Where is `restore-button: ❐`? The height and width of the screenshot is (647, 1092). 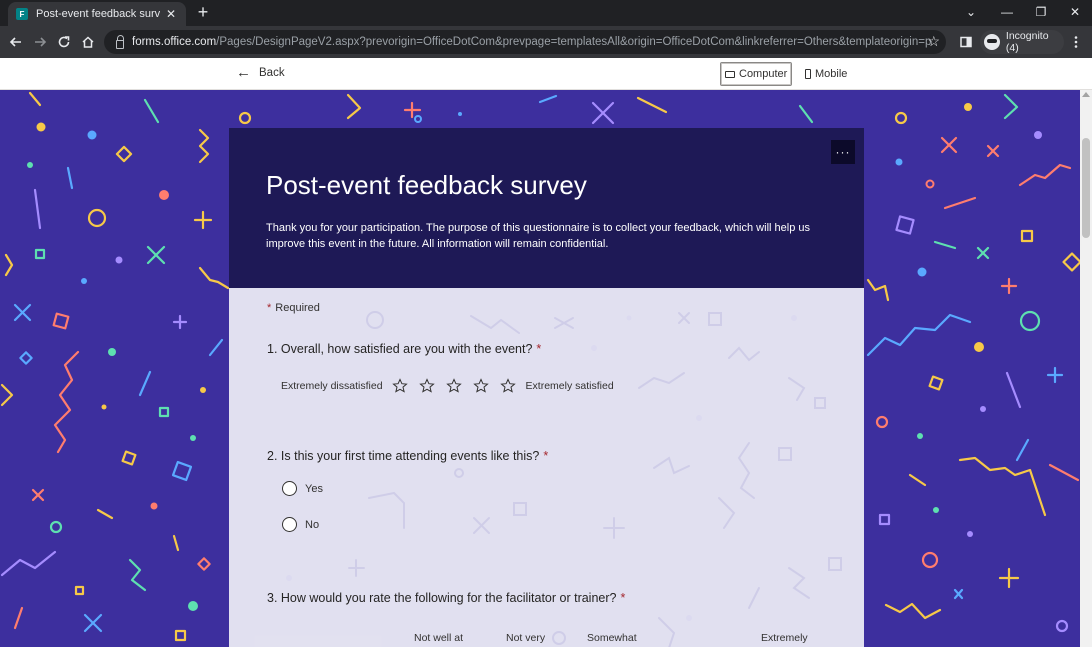 restore-button: ❐ is located at coordinates (1041, 12).